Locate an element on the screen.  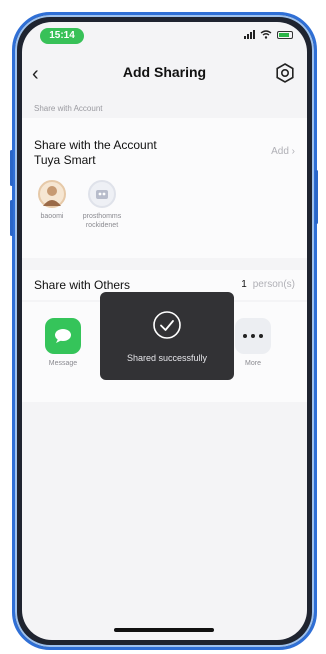
toast-message: Shared successfully is located at coordinates (167, 358).